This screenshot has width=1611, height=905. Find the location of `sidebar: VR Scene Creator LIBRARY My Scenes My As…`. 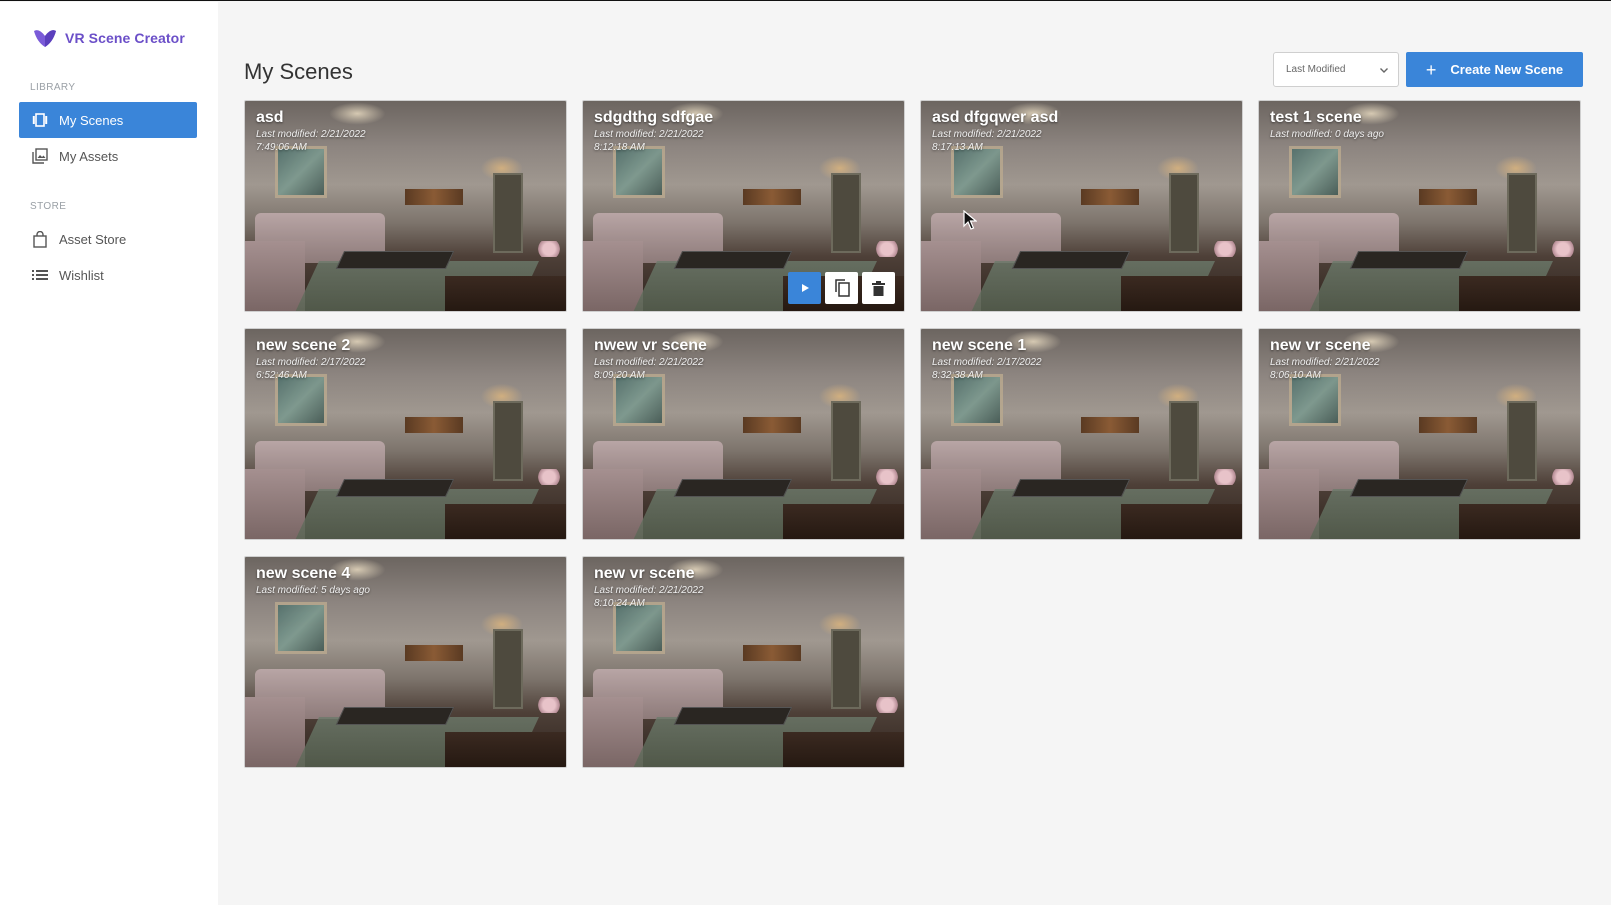

sidebar: VR Scene Creator LIBRARY My Scenes My As… is located at coordinates (109, 453).